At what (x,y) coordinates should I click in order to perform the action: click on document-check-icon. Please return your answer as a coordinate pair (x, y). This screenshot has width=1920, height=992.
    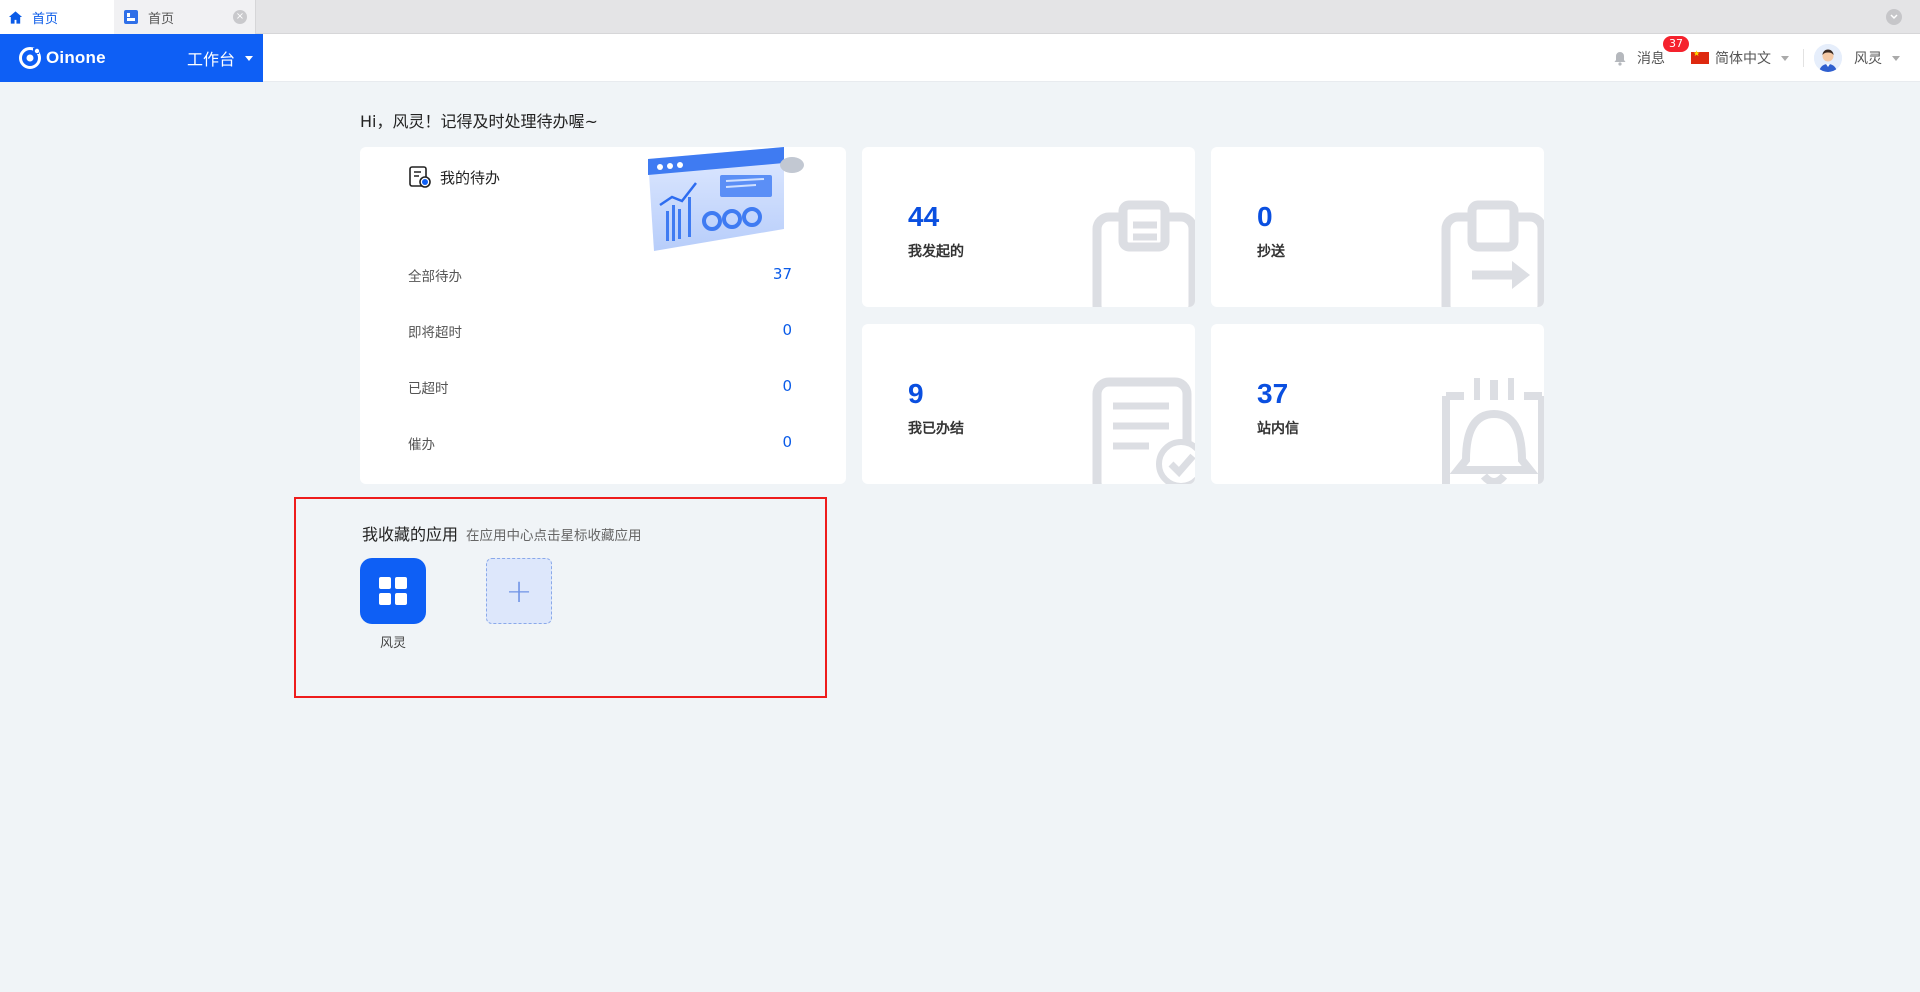
    Looking at the image, I should click on (1142, 429).